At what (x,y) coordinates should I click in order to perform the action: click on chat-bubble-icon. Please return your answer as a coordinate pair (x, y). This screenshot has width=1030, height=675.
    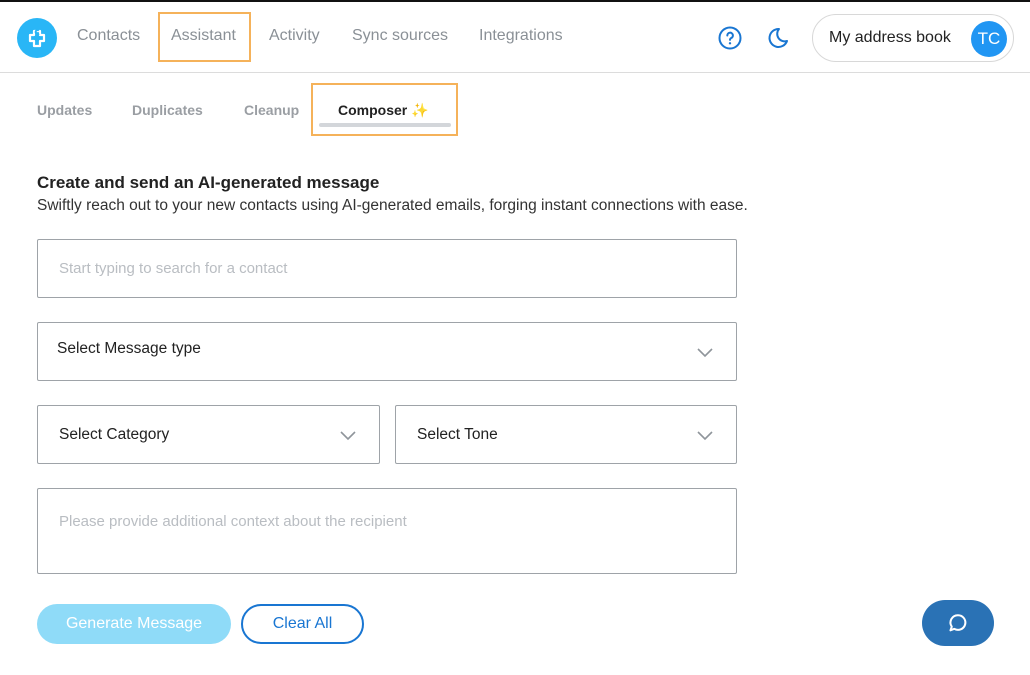
    Looking at the image, I should click on (958, 623).